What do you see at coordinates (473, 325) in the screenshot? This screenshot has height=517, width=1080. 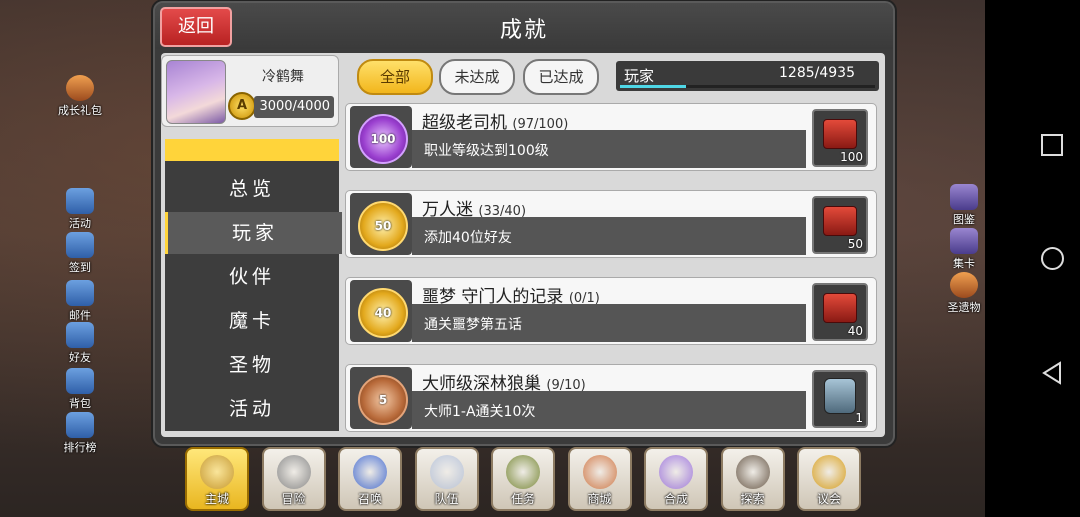 I see `achievement-description: 通关噩梦第五话` at bounding box center [473, 325].